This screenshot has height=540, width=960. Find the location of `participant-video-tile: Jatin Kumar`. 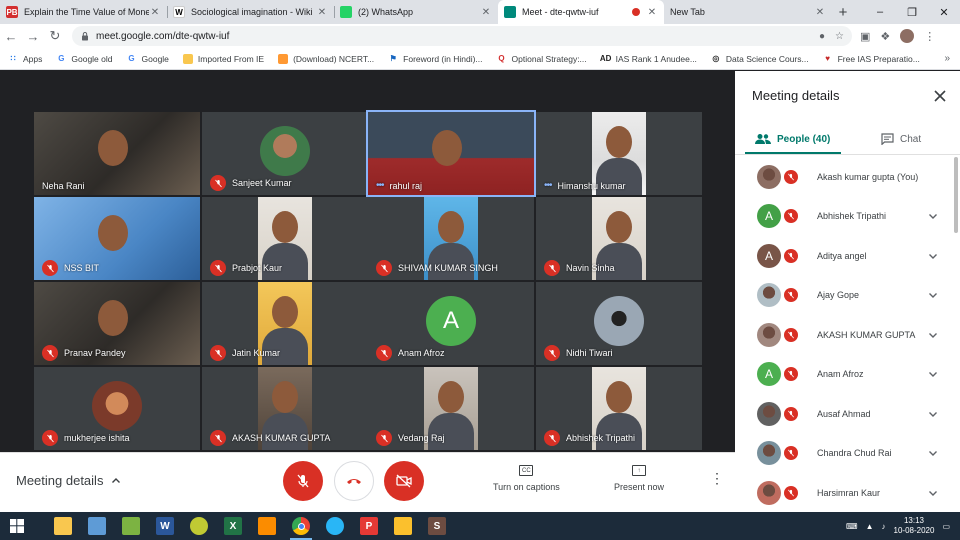

participant-video-tile: Jatin Kumar is located at coordinates (285, 323).